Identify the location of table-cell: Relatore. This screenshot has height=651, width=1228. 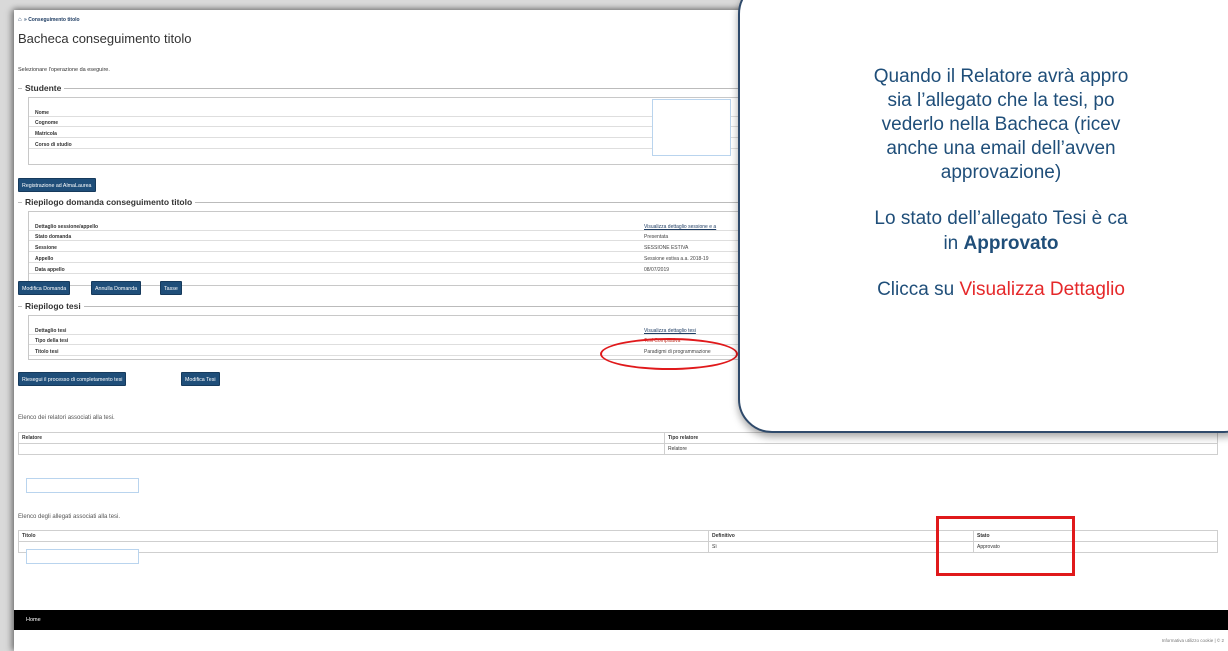
(941, 449).